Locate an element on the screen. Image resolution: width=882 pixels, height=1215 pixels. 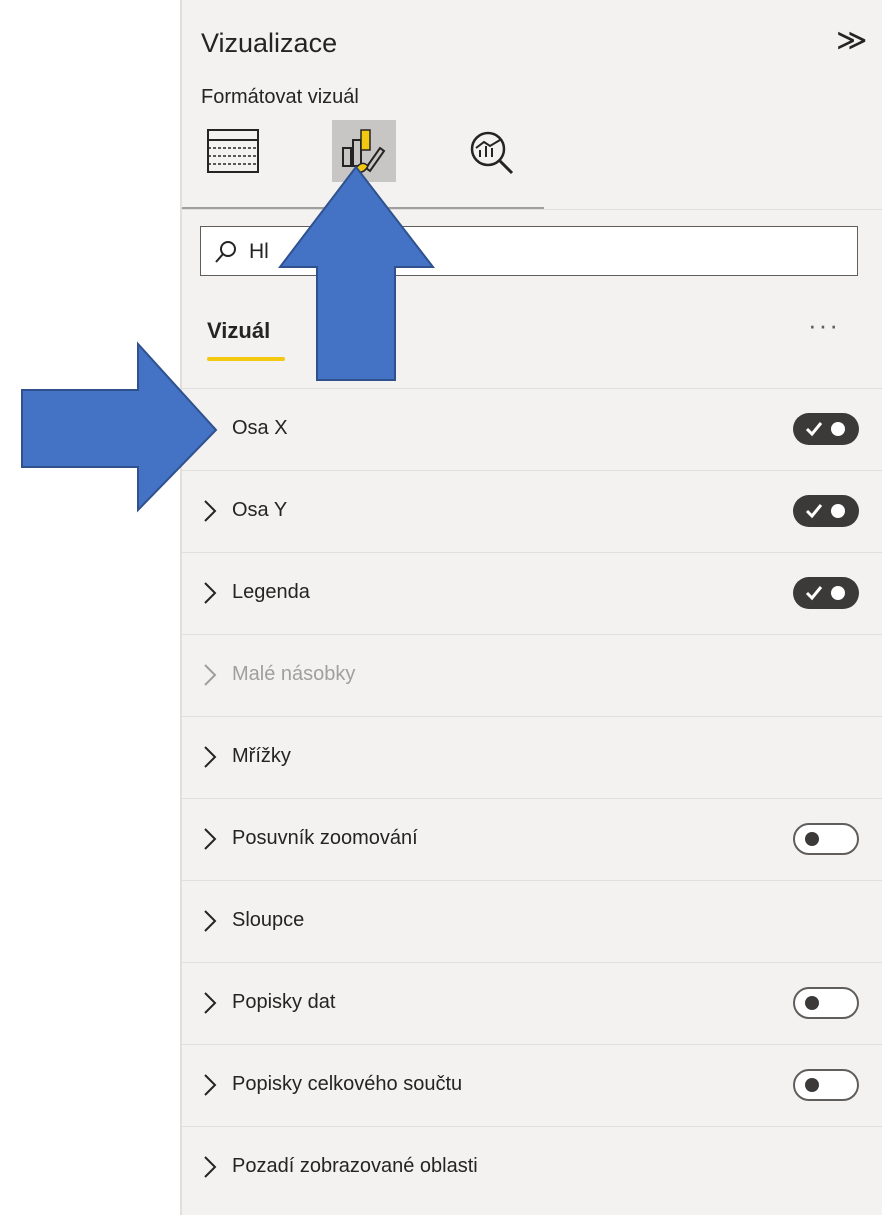
collapse-pane-icon: ≫ is located at coordinates (851, 41).